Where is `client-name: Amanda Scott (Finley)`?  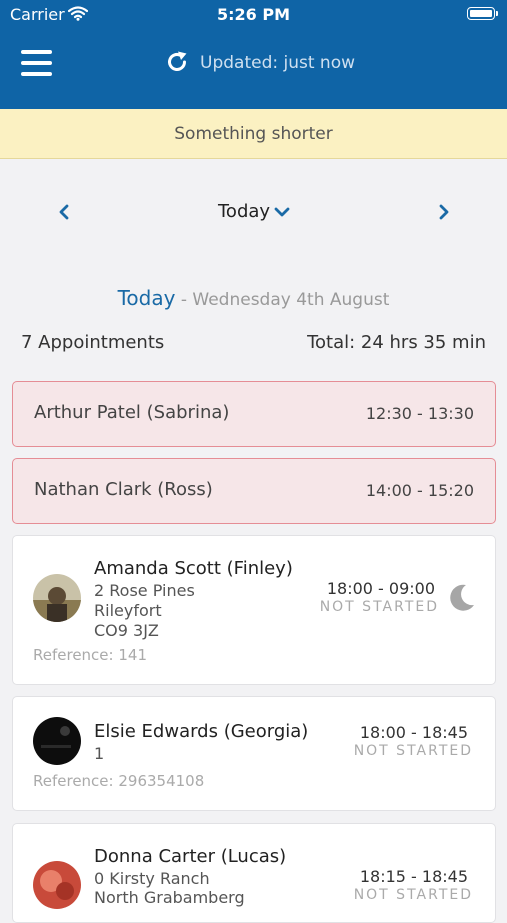
client-name: Amanda Scott (Finley) is located at coordinates (193, 568).